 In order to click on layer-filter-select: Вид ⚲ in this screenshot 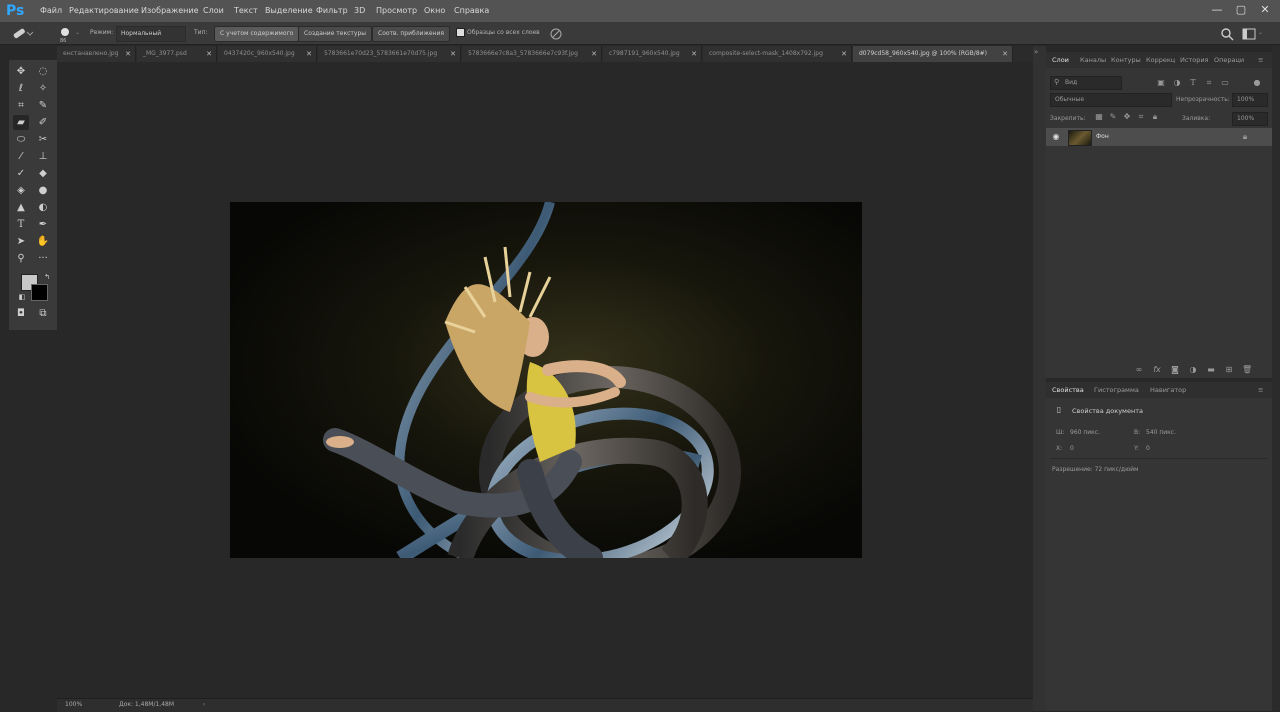, I will do `click(1086, 83)`.